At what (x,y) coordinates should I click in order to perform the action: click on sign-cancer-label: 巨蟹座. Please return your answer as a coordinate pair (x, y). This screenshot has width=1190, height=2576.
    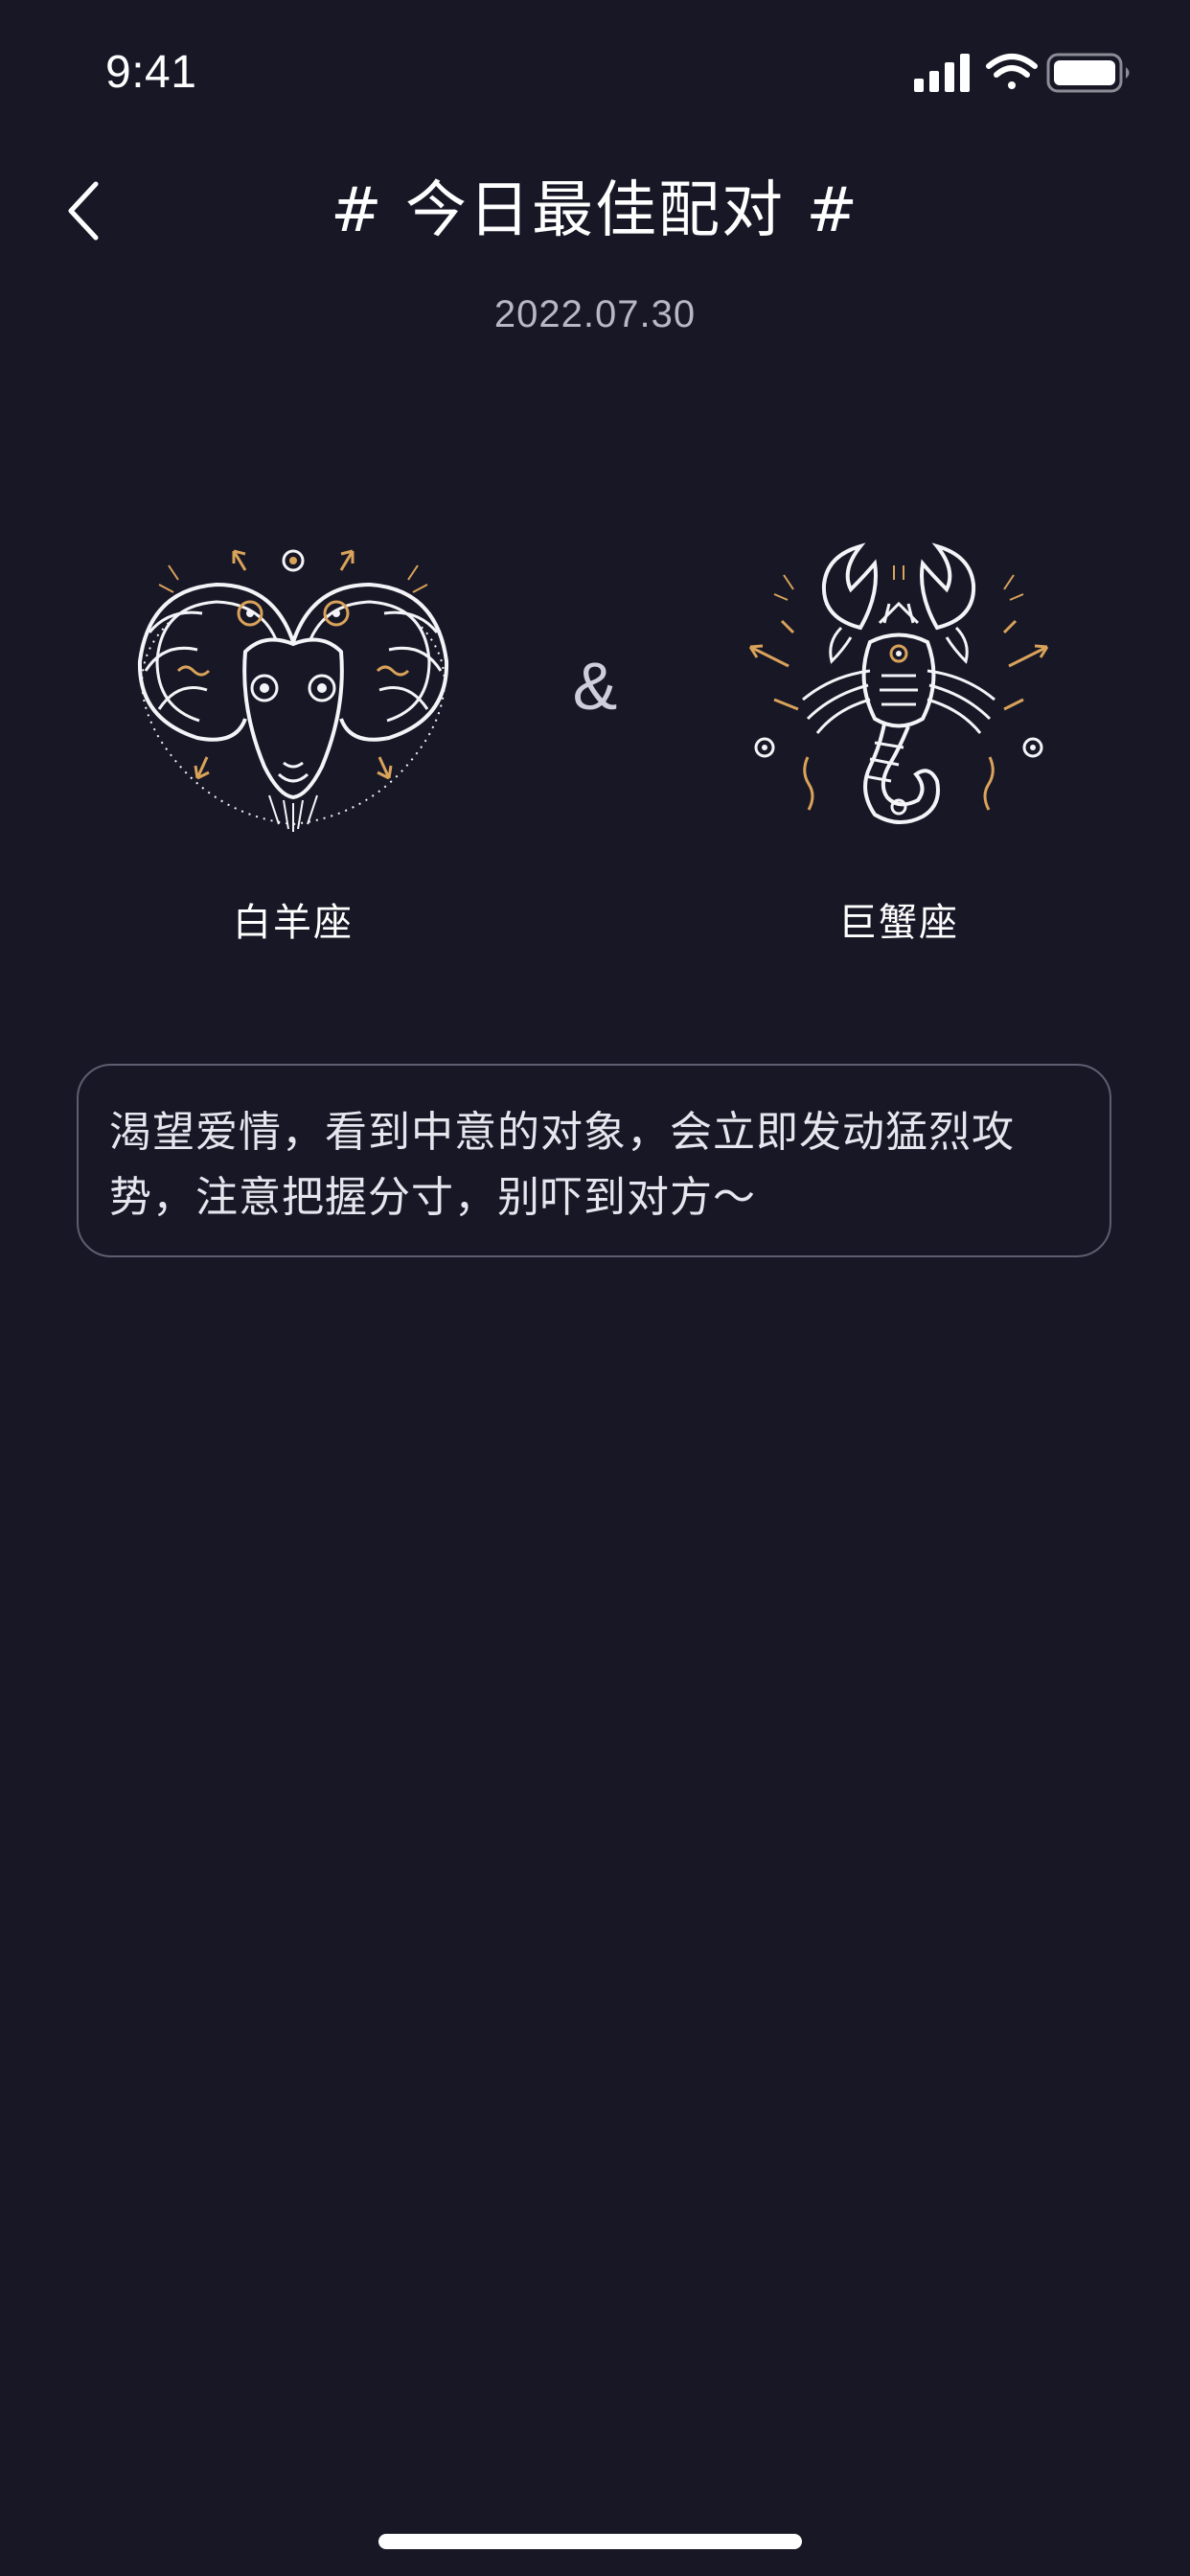
    Looking at the image, I should click on (899, 923).